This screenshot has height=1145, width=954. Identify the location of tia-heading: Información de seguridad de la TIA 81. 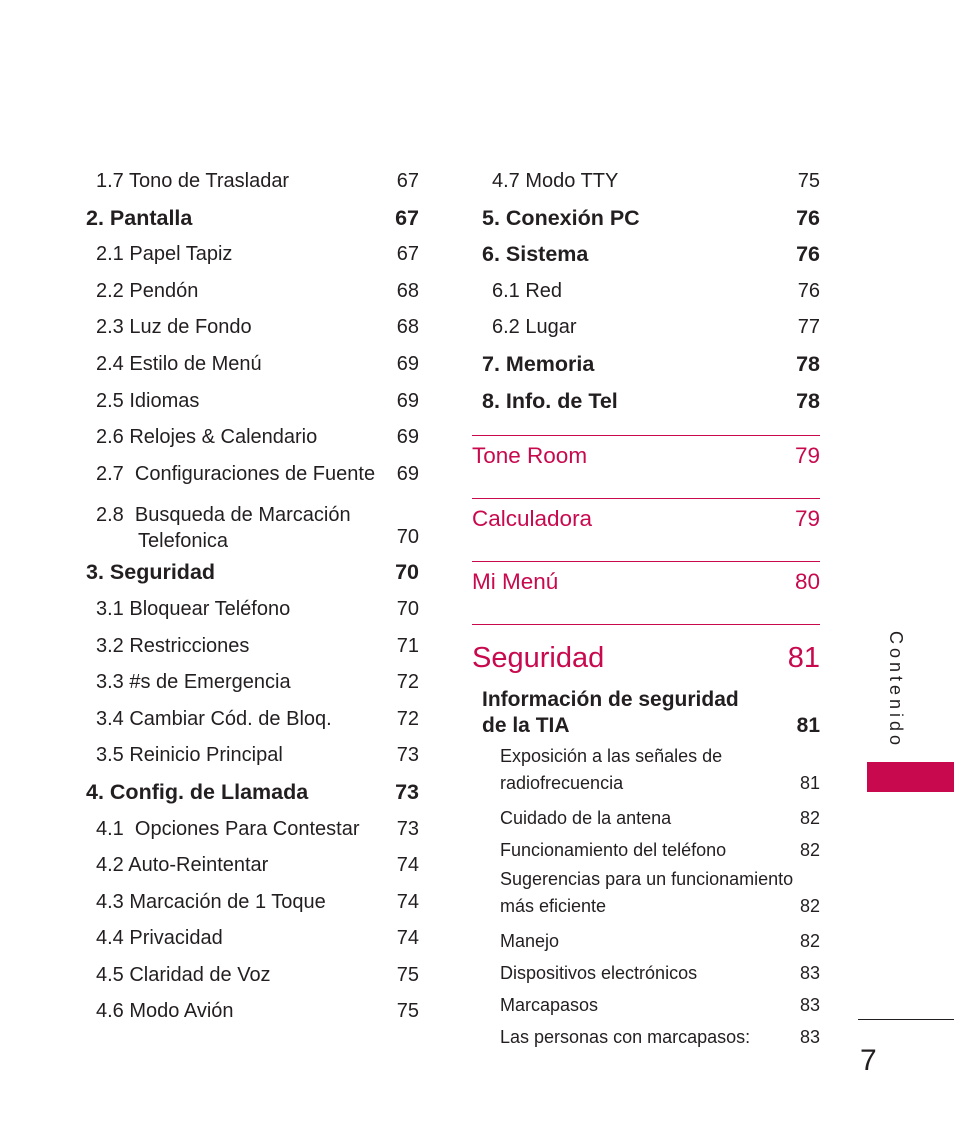
(646, 713).